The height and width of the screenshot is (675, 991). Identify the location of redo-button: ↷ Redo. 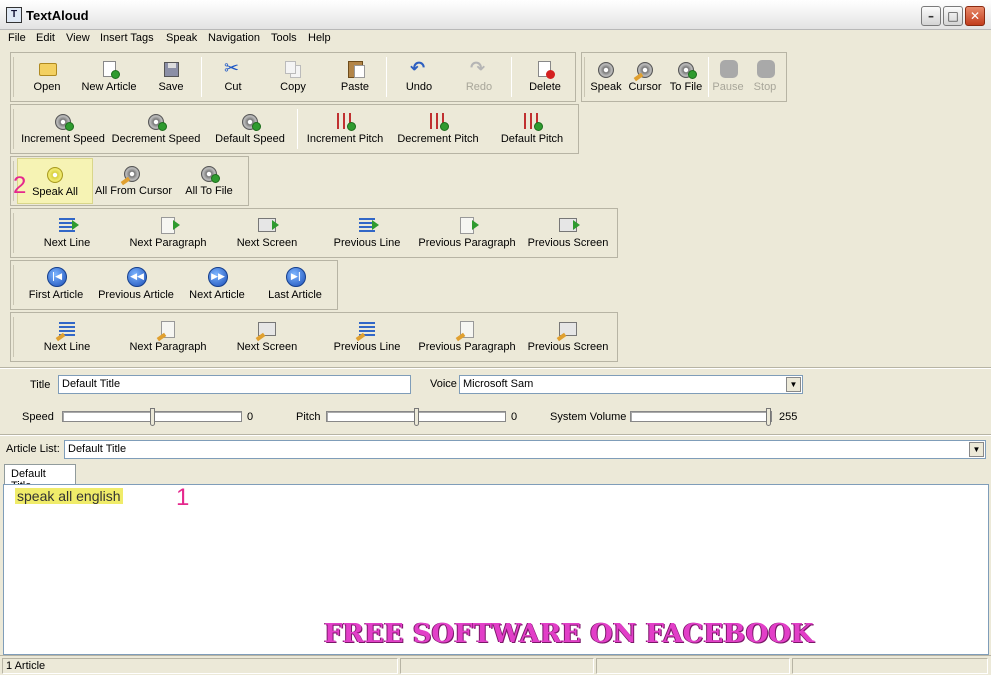
(479, 76).